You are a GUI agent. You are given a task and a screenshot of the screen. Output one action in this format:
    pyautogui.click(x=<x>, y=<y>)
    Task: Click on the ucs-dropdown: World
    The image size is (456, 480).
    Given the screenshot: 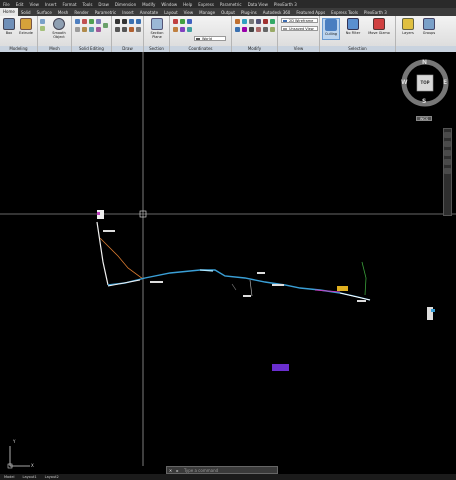 What is the action you would take?
    pyautogui.click(x=210, y=38)
    